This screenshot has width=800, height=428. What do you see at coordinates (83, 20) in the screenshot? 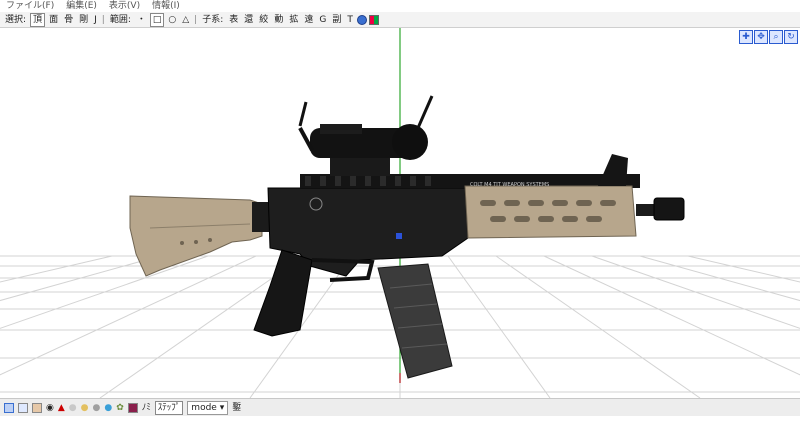
I see `select-rigid-button: 剛` at bounding box center [83, 20].